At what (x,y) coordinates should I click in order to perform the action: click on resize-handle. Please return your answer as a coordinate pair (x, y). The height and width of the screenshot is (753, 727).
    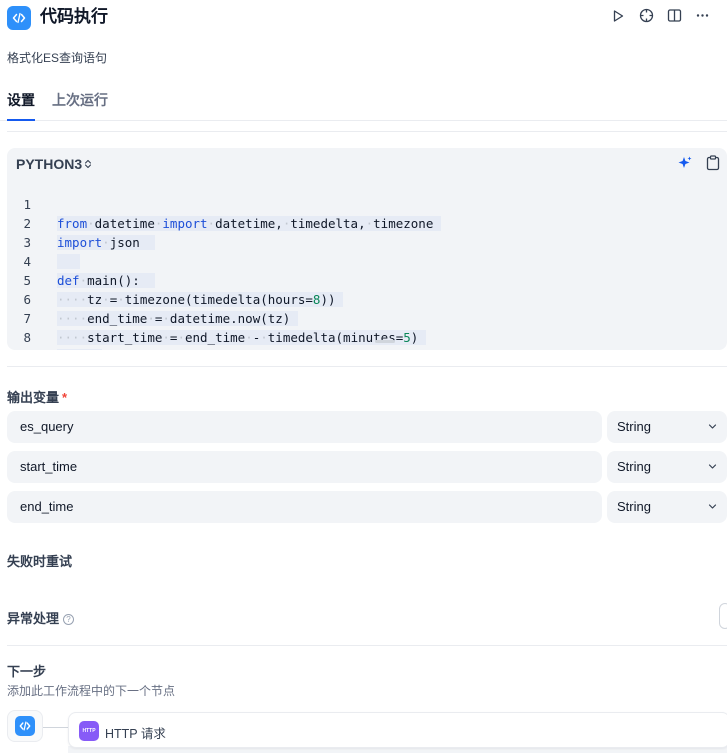
    Looking at the image, I should click on (385, 341).